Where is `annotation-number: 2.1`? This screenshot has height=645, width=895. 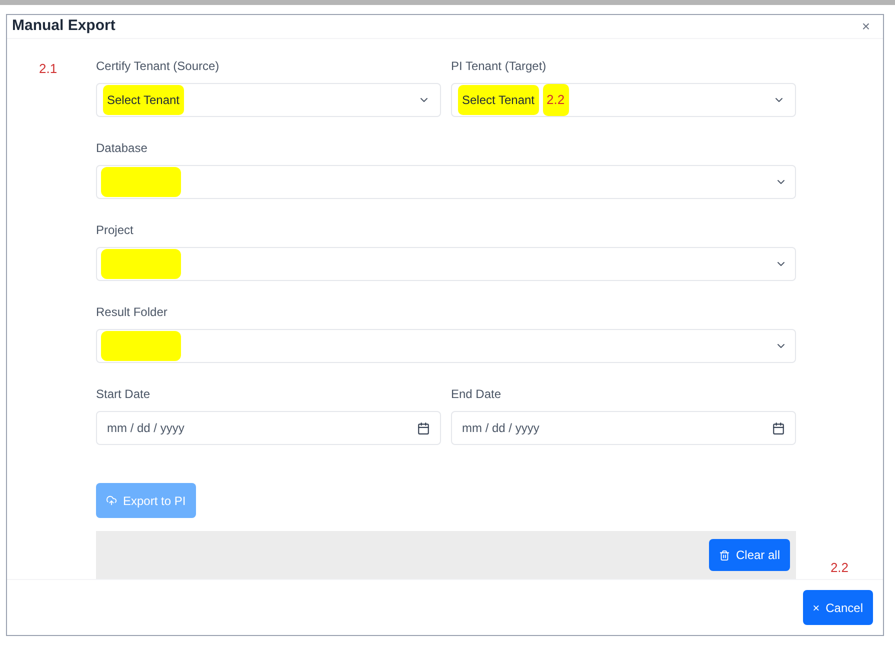 annotation-number: 2.1 is located at coordinates (48, 68).